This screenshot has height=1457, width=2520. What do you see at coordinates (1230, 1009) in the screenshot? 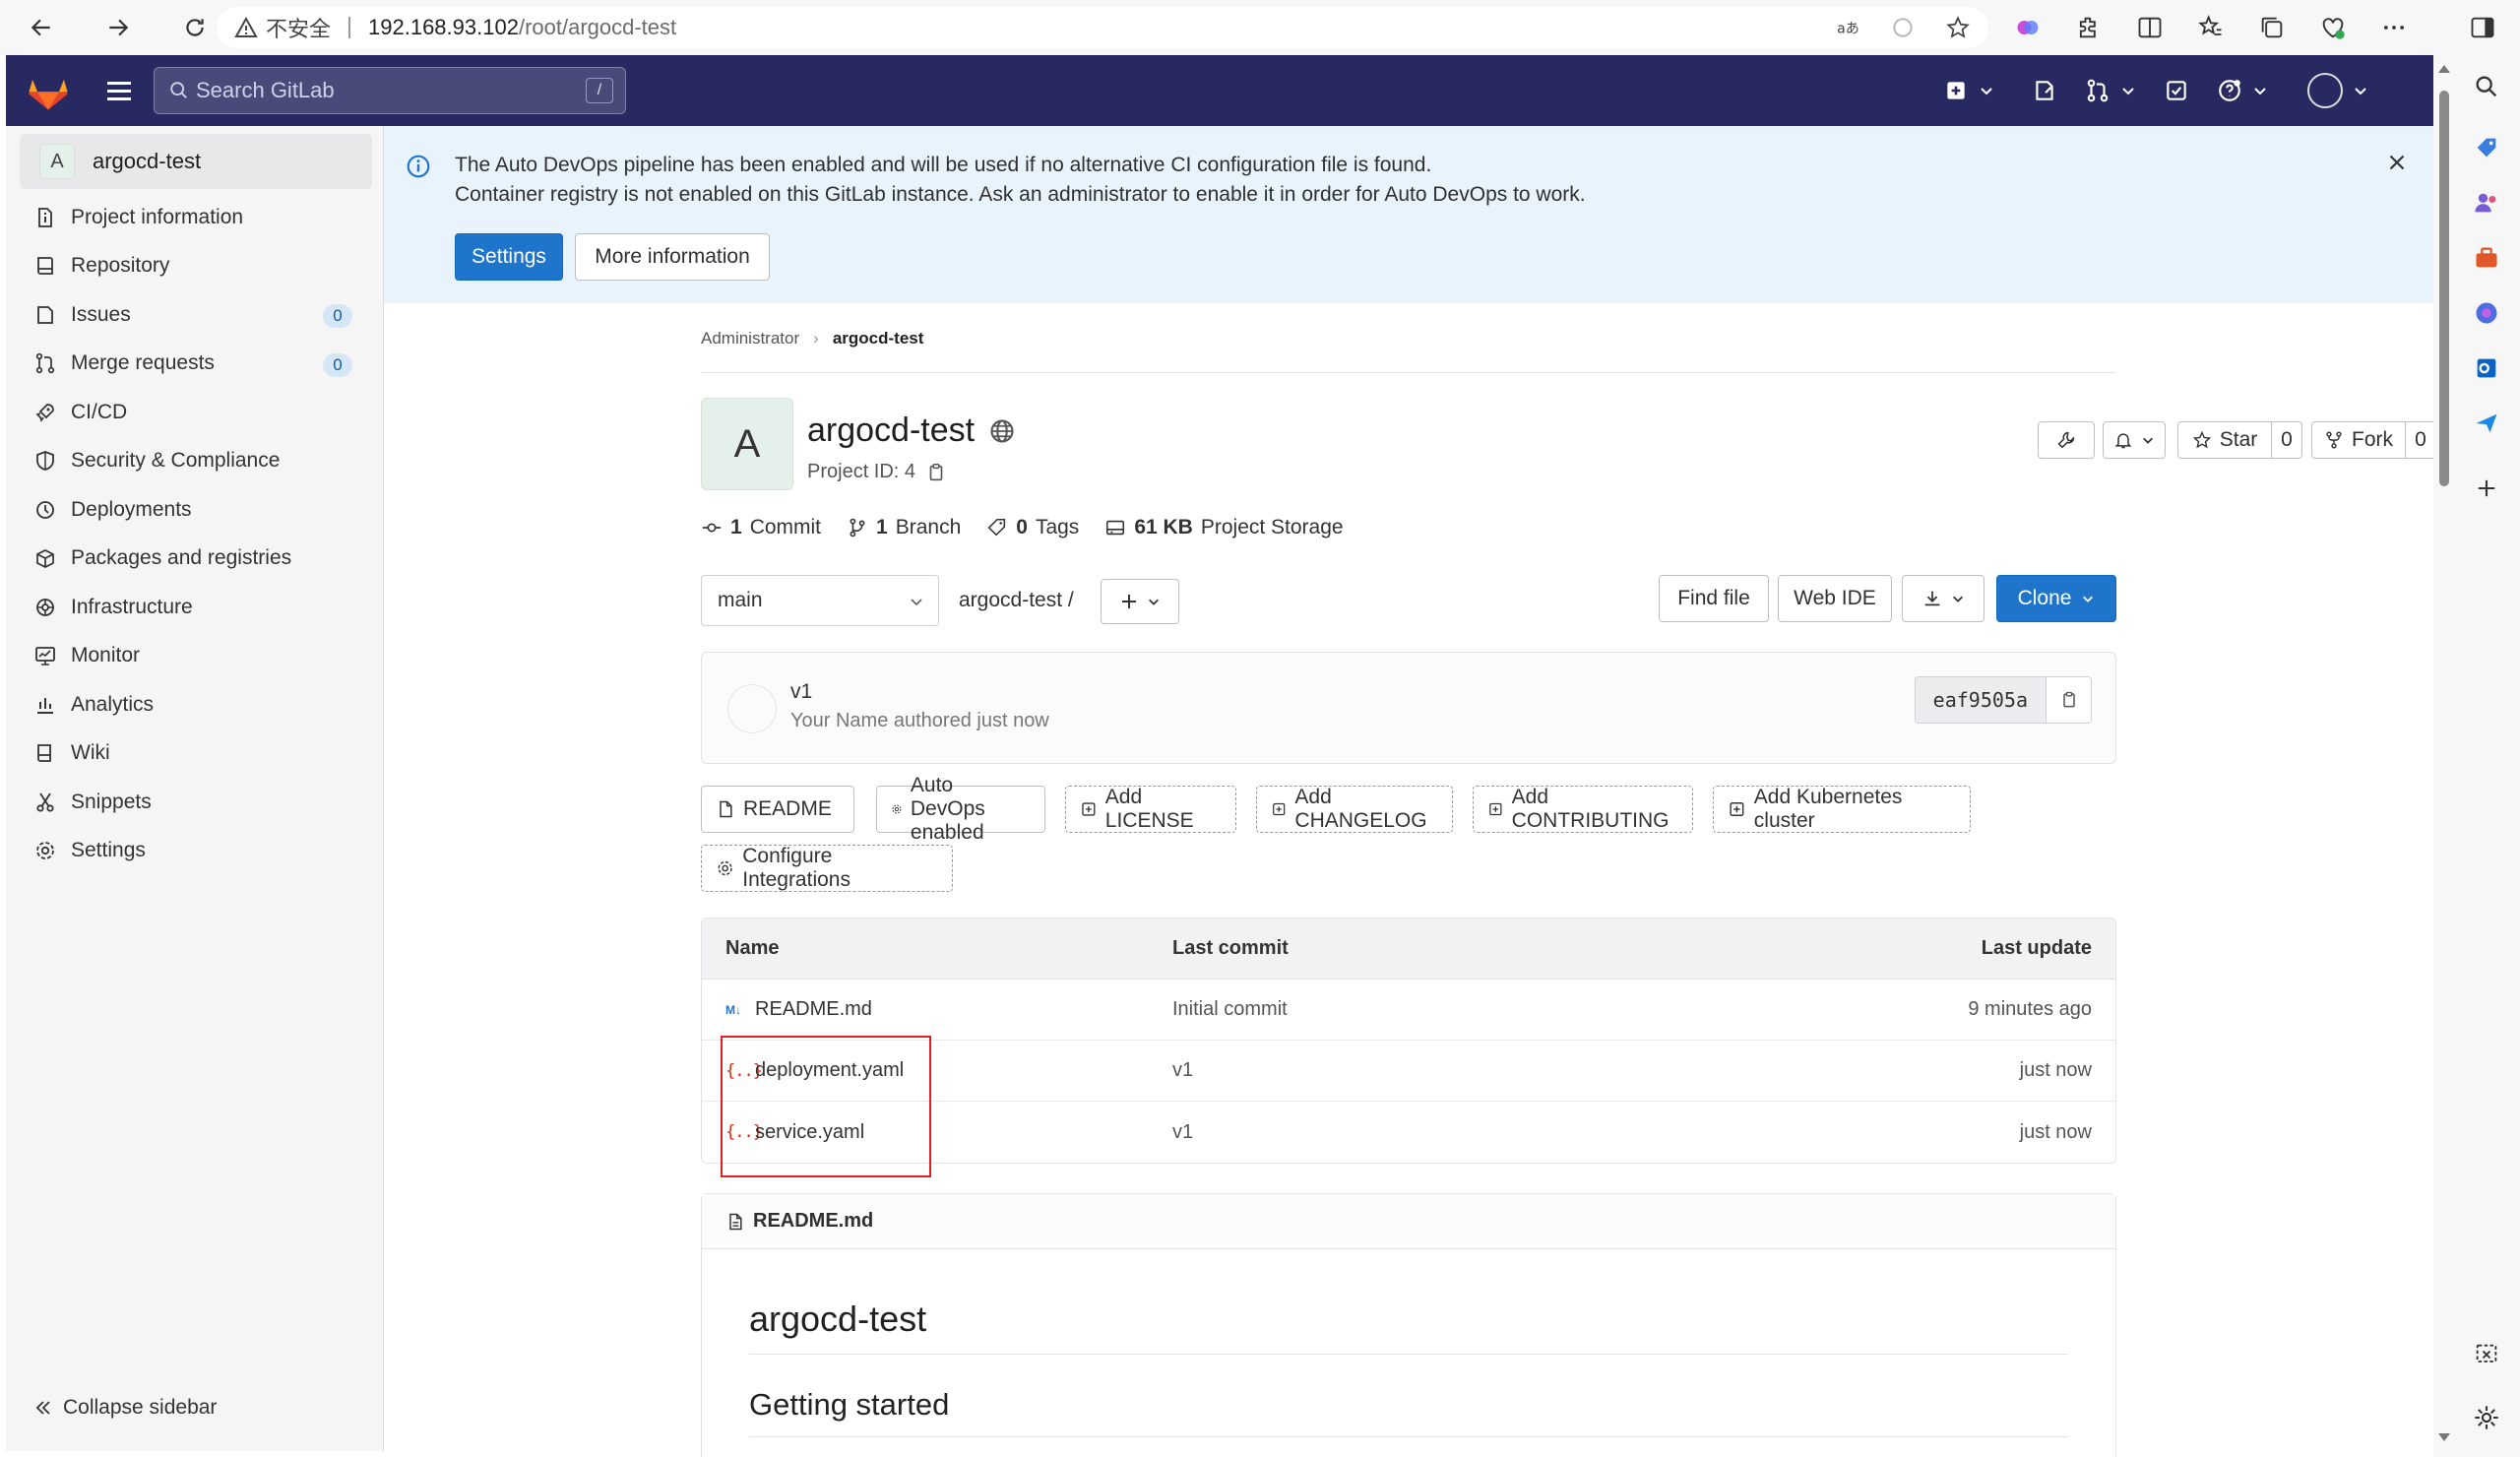
I see `last-commit-cell: Initial commit` at bounding box center [1230, 1009].